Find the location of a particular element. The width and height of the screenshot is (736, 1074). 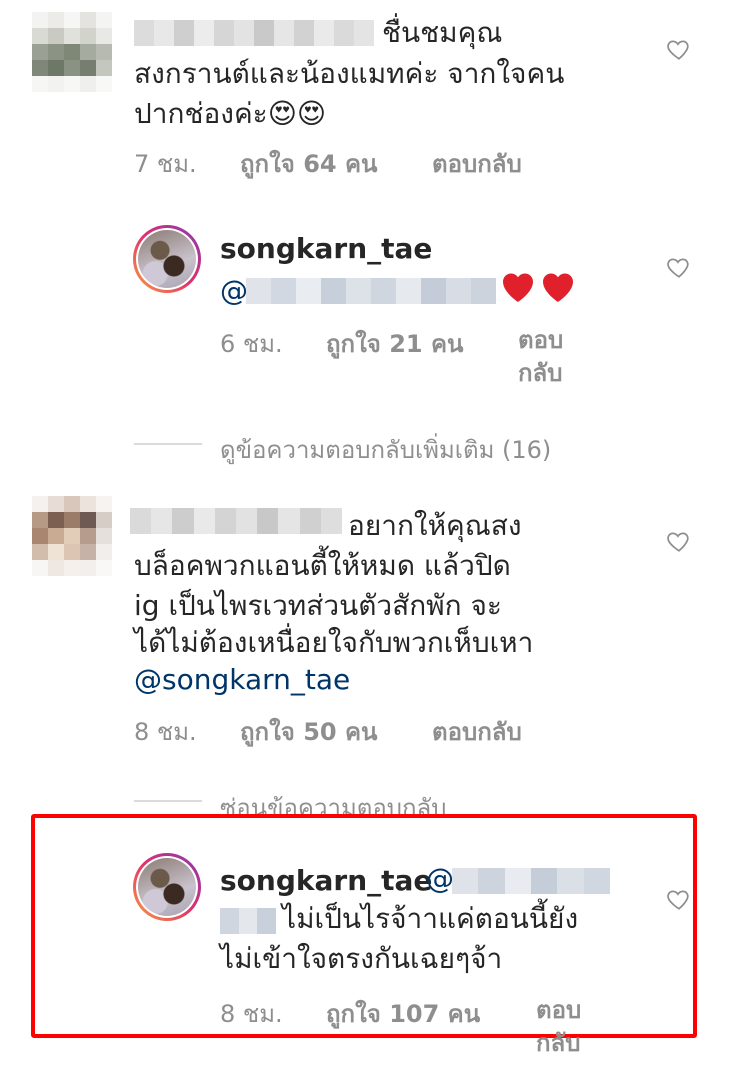

comment-text: ไม่เป็นไรจ้าาแค่ตอนนี้ยัง is located at coordinates (430, 918).